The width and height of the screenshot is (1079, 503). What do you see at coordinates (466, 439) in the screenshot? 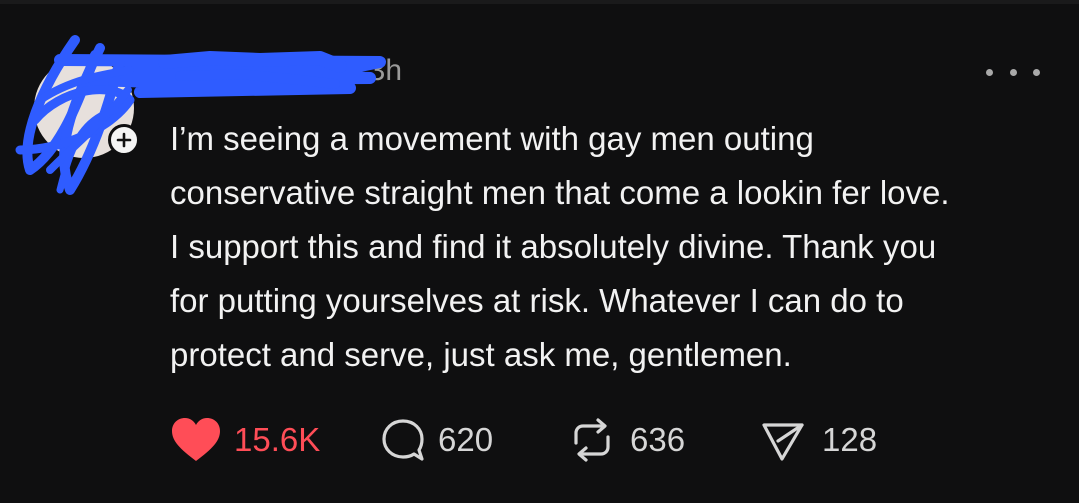
I see `comment-count: 620` at bounding box center [466, 439].